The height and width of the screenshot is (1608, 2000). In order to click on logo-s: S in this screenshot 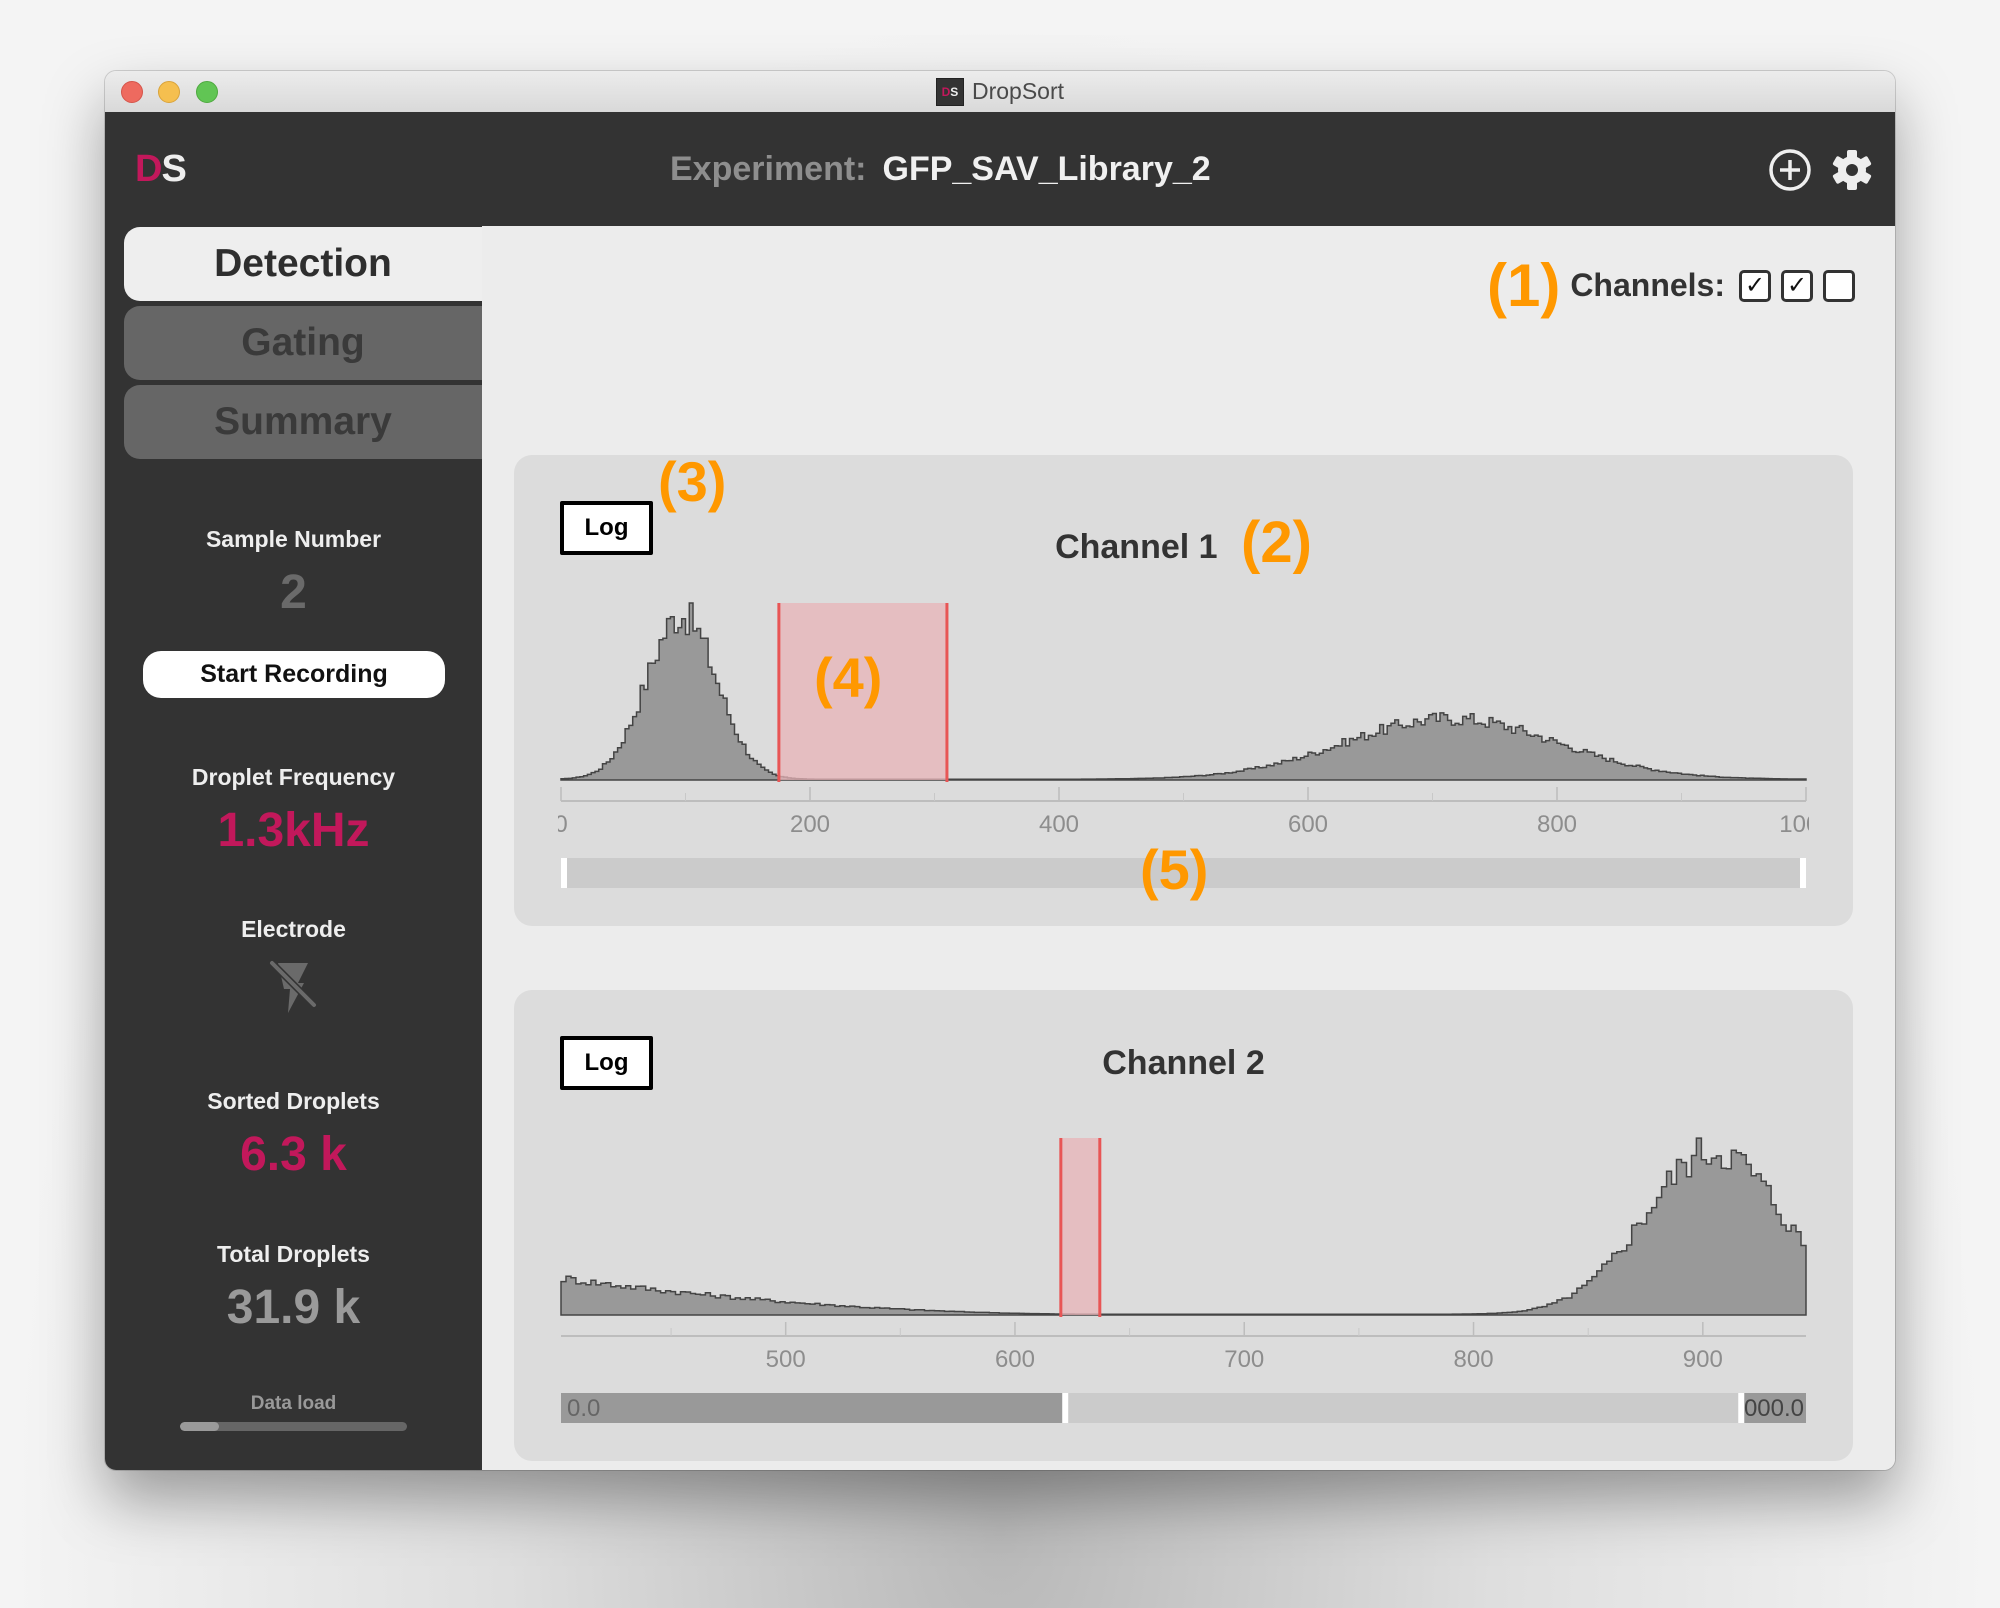, I will do `click(173, 169)`.